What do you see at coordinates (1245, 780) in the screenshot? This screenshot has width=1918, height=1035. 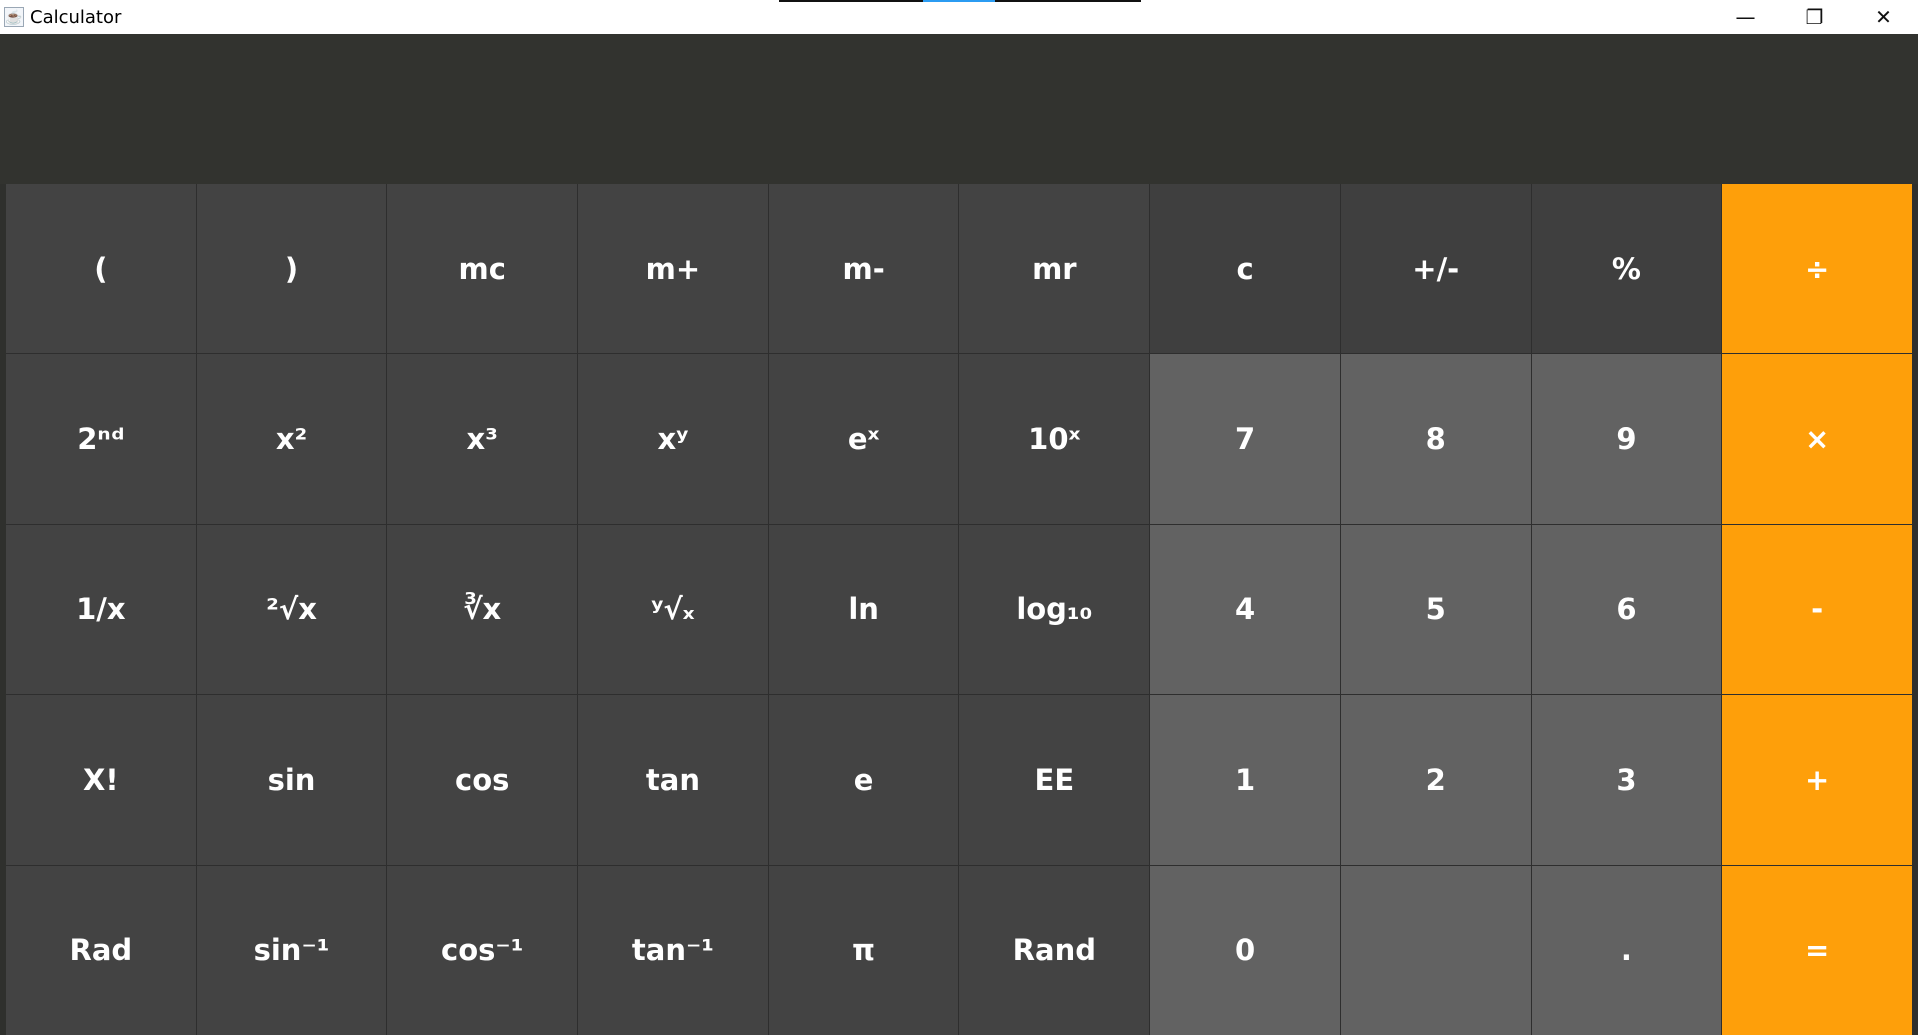 I see `digit-1-key: 1` at bounding box center [1245, 780].